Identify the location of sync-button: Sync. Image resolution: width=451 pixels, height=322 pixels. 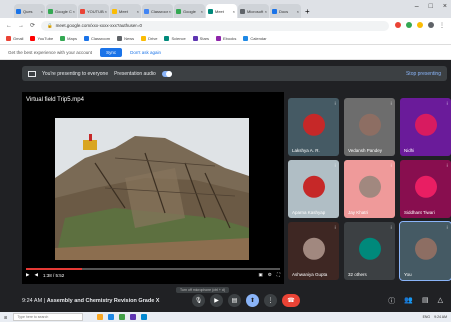
(111, 52).